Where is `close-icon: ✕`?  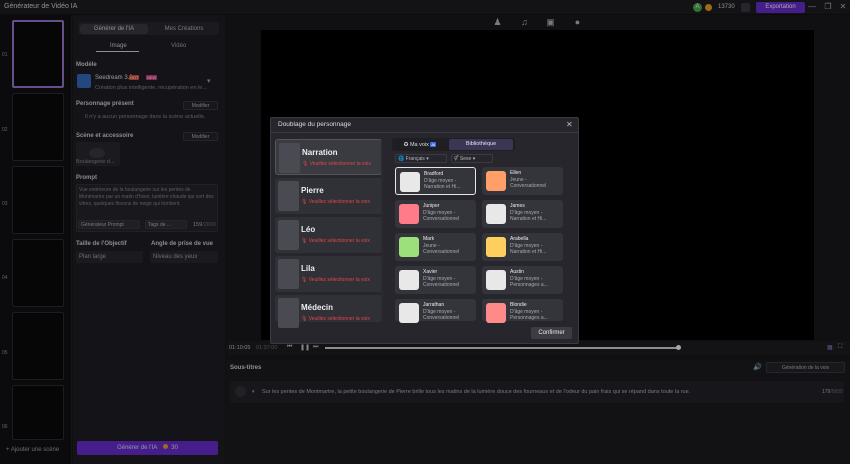
close-icon: ✕ is located at coordinates (569, 124).